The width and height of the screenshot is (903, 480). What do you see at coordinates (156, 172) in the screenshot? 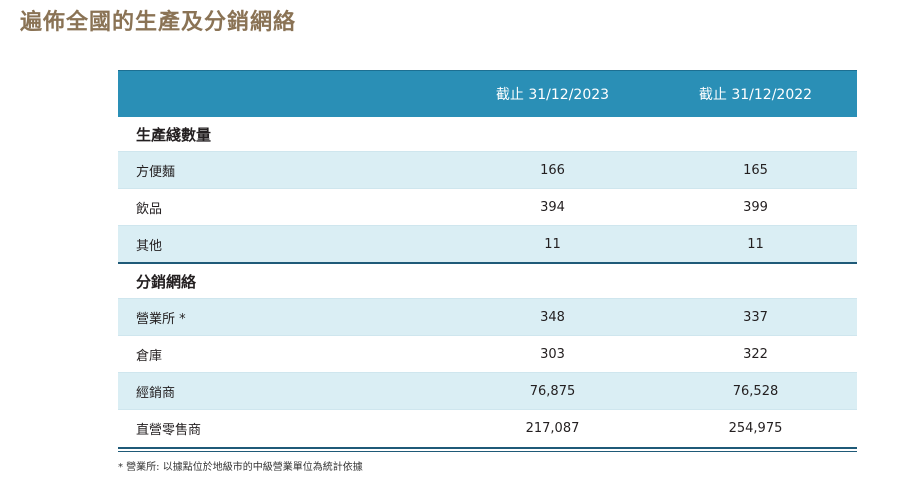
I see `row-label: 方便麵` at bounding box center [156, 172].